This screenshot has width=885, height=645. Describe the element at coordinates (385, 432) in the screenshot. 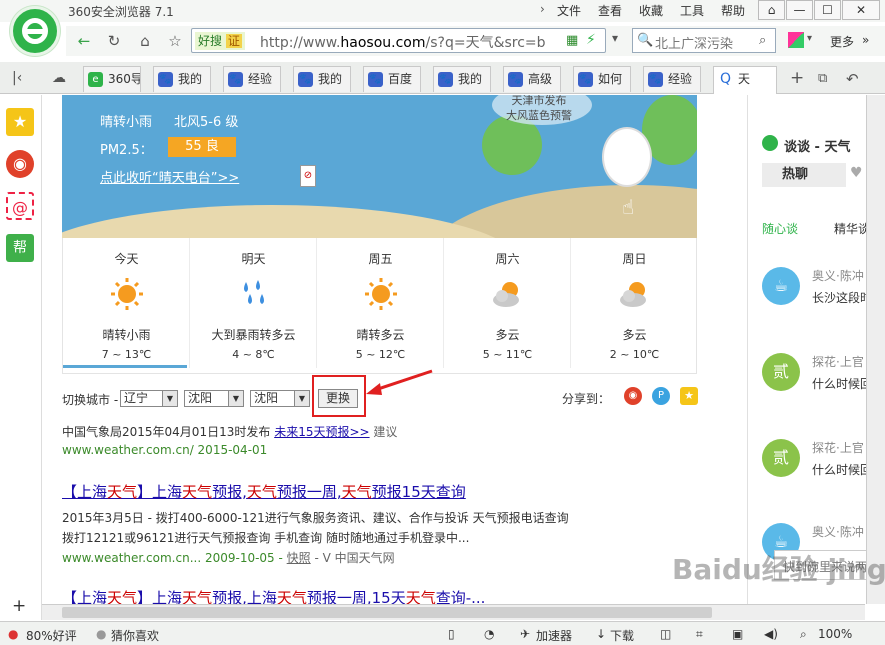

I see `suggest-link: 建议` at that location.